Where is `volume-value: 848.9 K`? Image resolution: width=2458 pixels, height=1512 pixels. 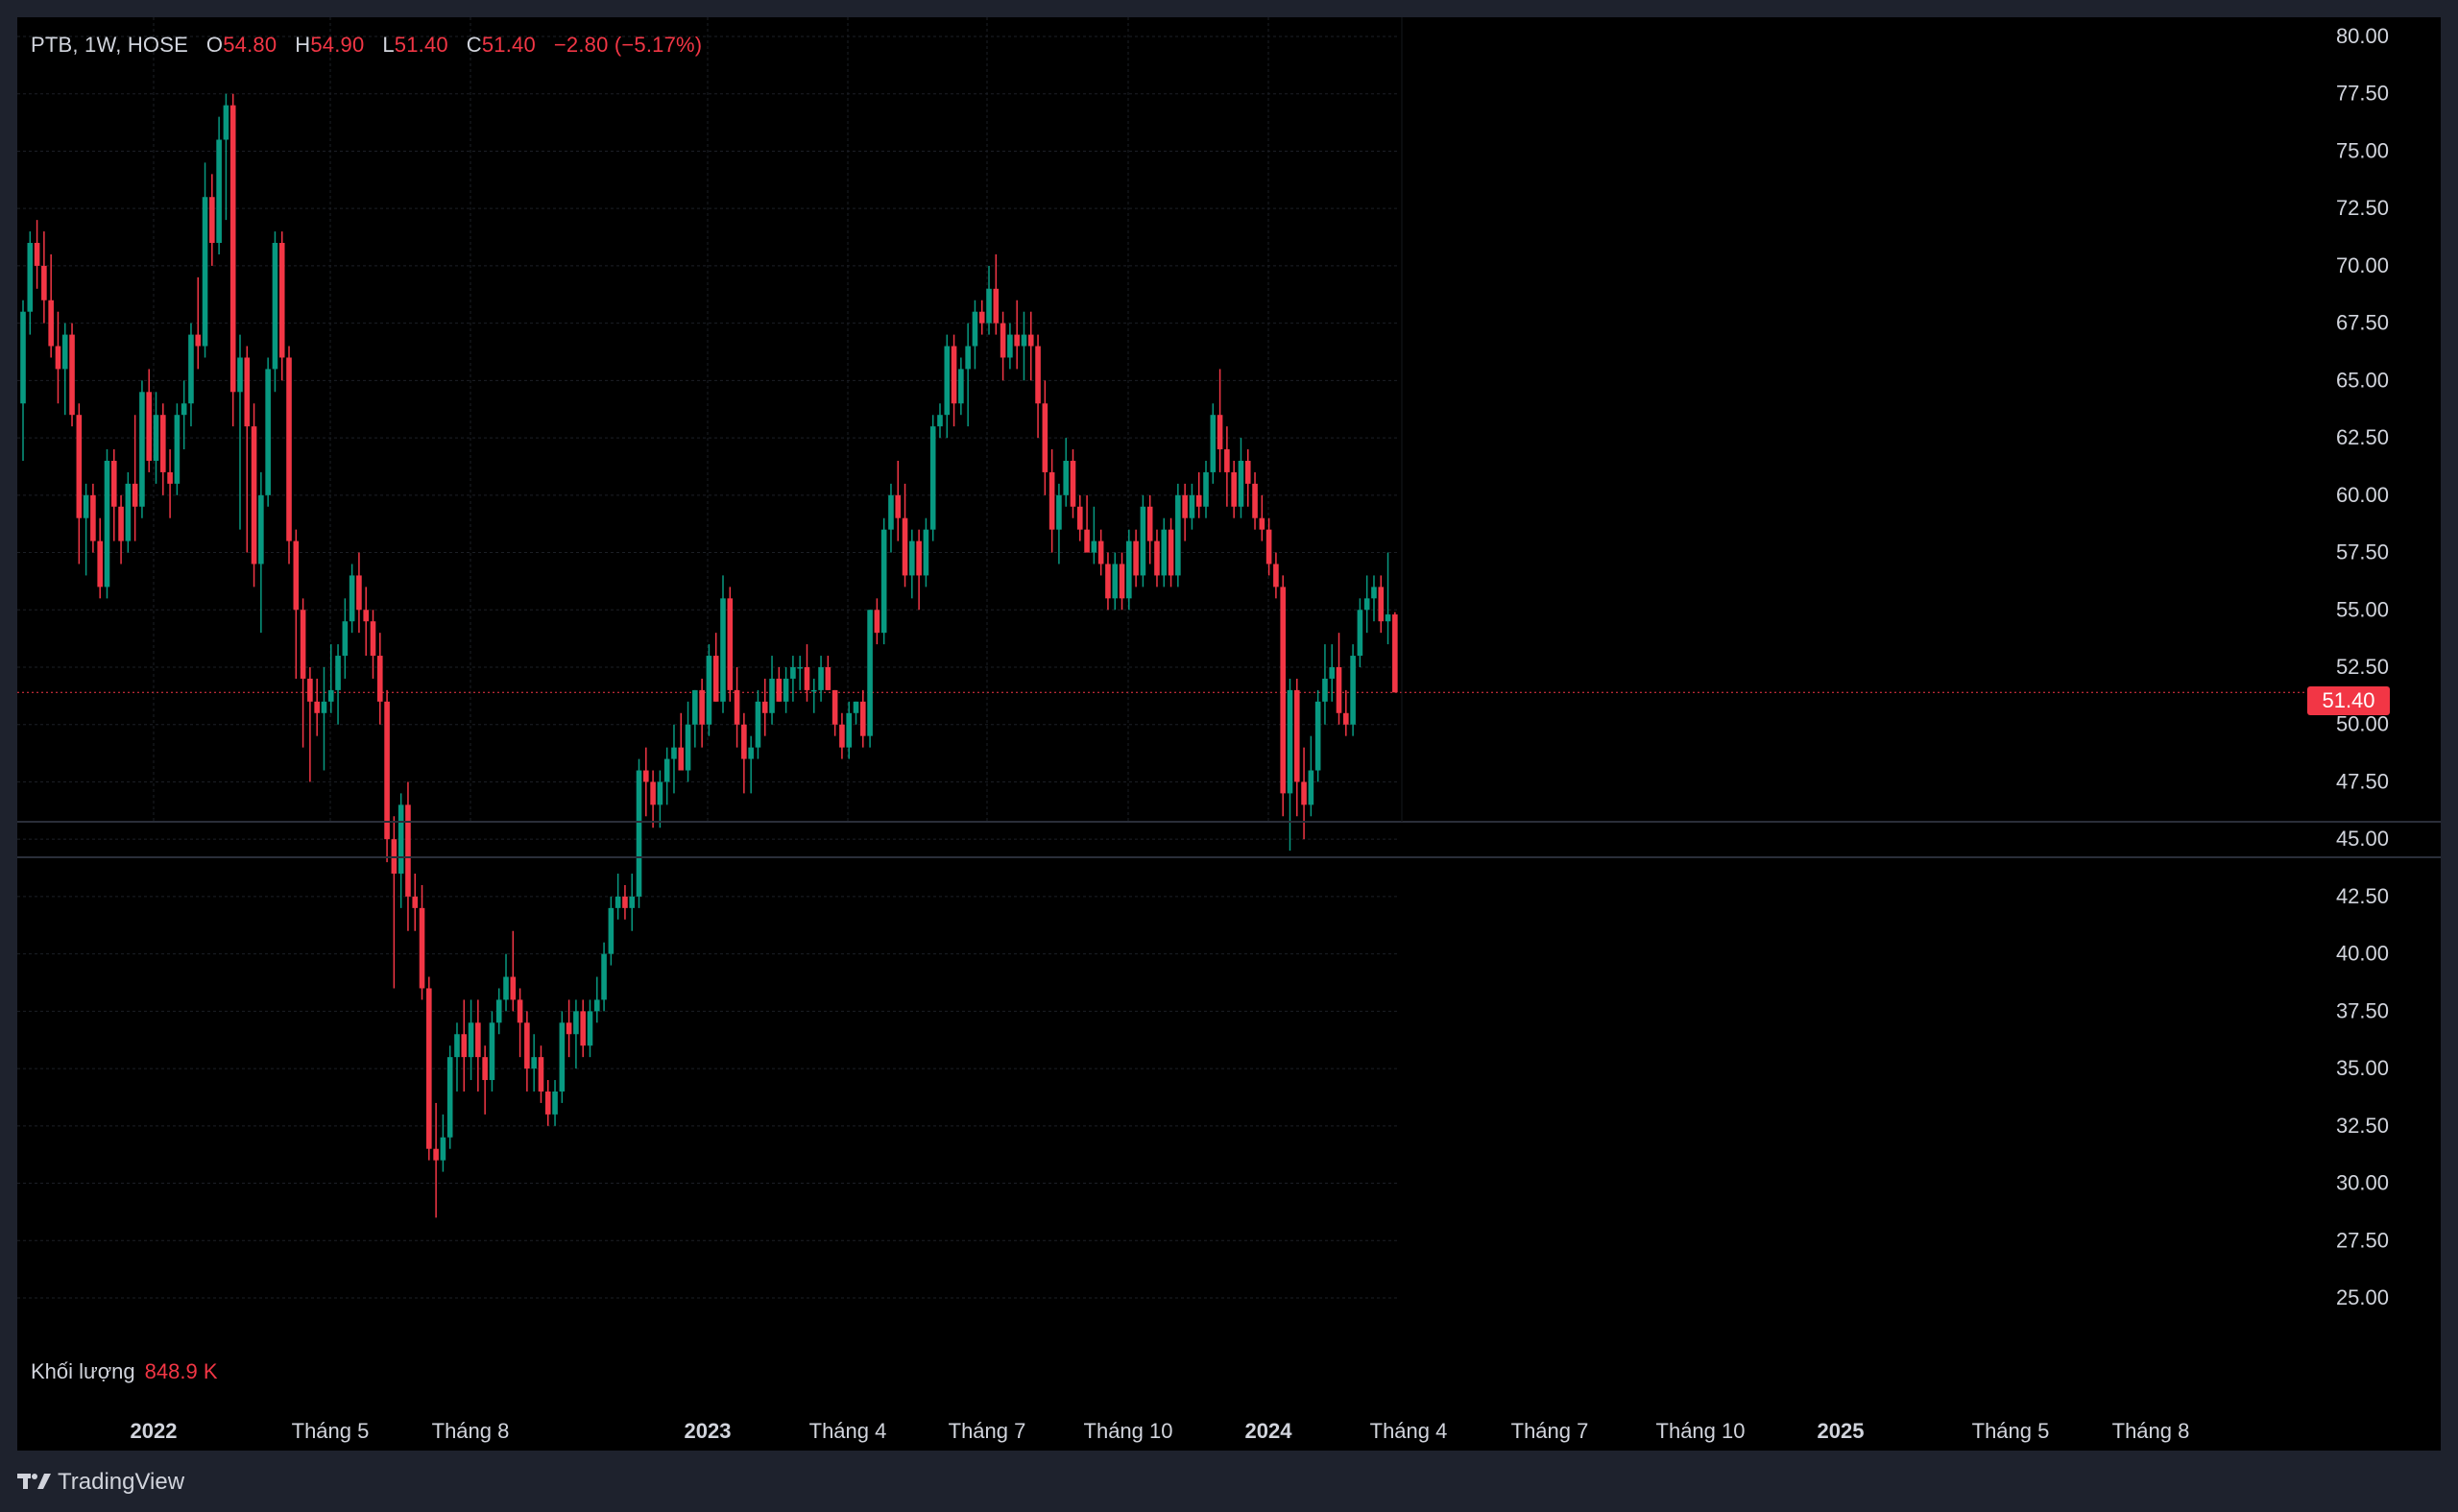
volume-value: 848.9 K is located at coordinates (181, 1371).